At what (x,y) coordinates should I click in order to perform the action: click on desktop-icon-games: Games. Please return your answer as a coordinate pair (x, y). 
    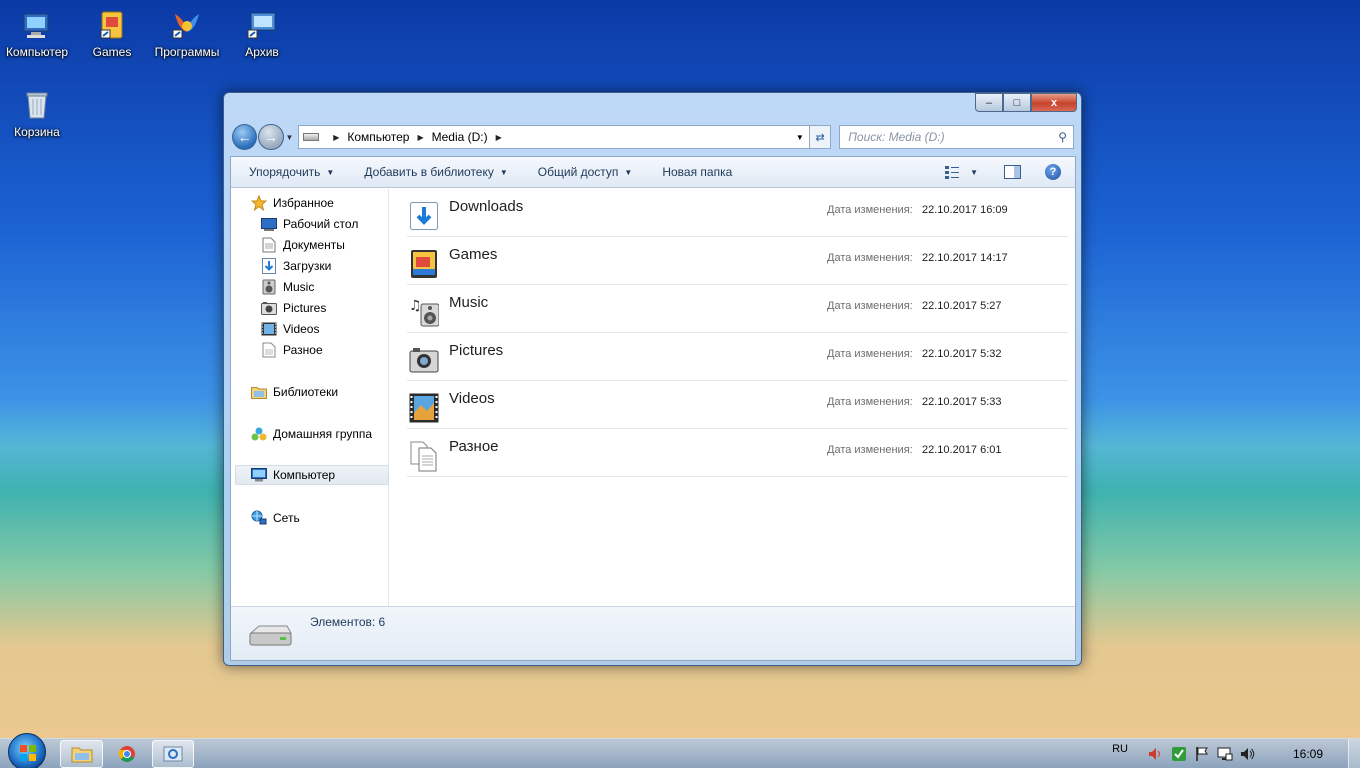
    Looking at the image, I should click on (112, 34).